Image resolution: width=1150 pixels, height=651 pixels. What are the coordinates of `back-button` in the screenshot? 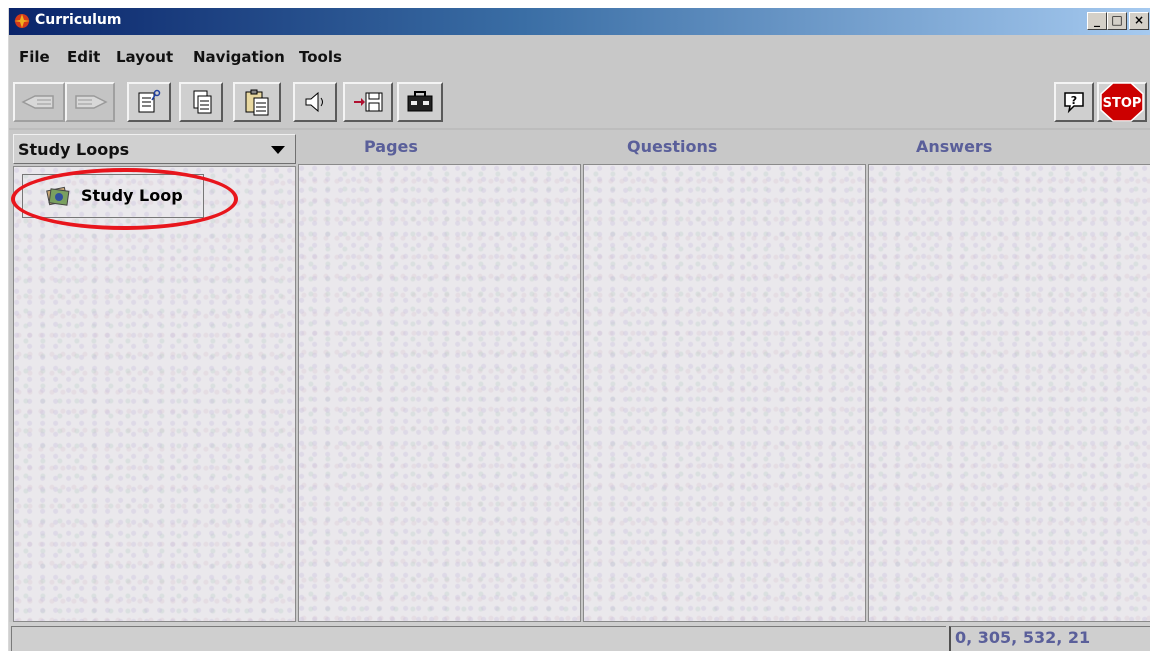 It's located at (39, 102).